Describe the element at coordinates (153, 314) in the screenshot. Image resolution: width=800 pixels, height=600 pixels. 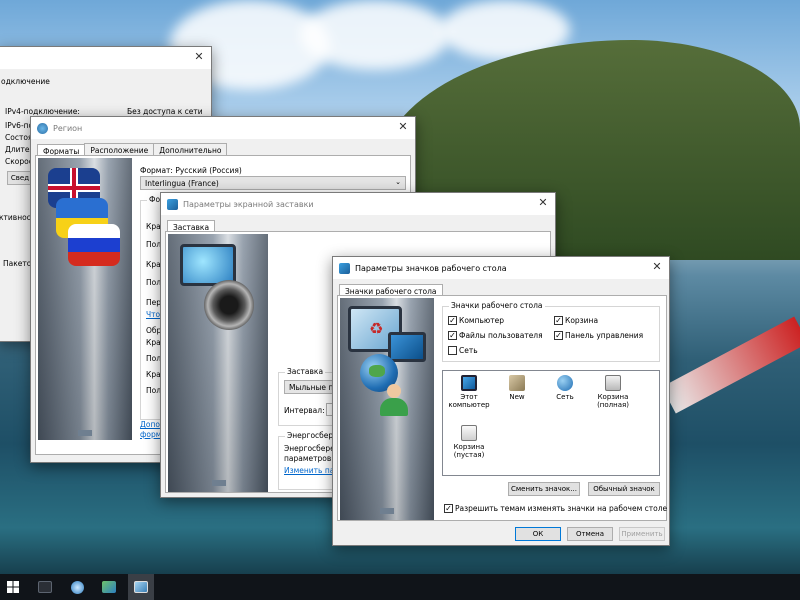
I see `what-link: Что` at that location.